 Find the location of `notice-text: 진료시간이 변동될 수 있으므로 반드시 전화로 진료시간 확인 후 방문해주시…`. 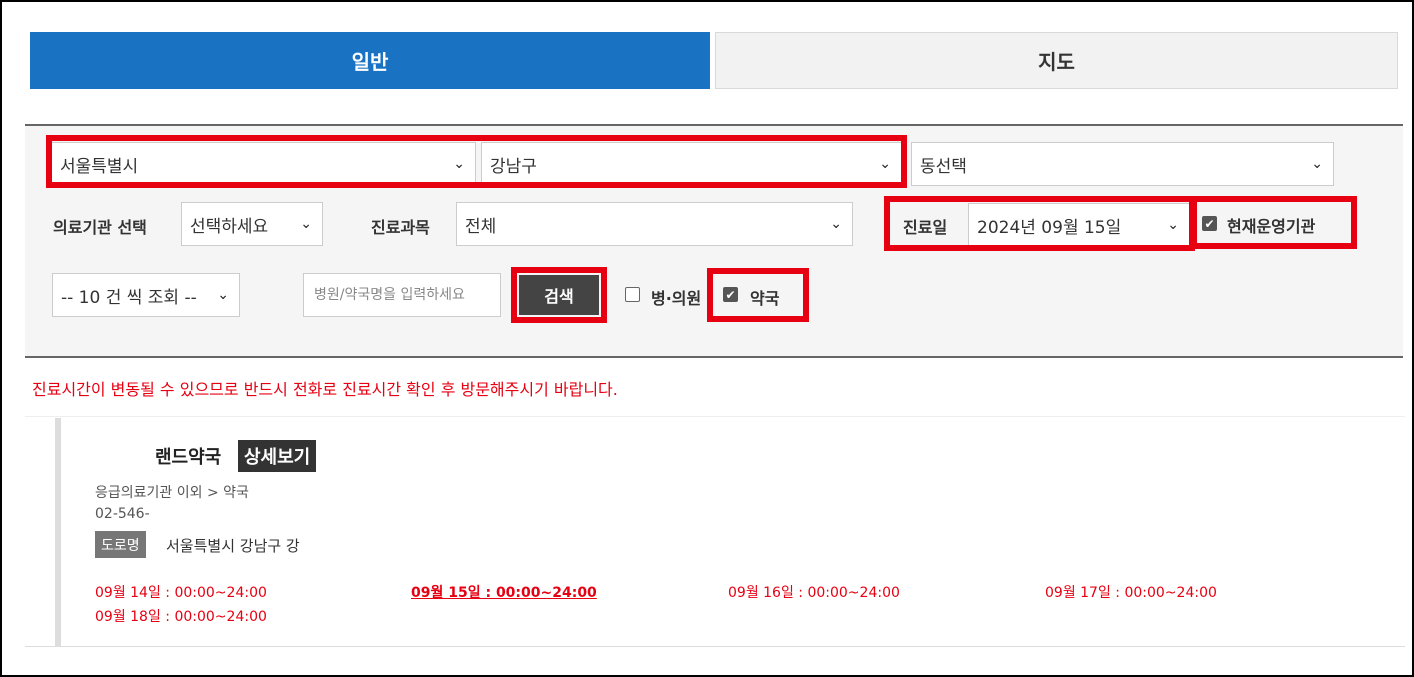

notice-text: 진료시간이 변동될 수 있으므로 반드시 전화로 진료시간 확인 후 방문해주시… is located at coordinates (325, 389).